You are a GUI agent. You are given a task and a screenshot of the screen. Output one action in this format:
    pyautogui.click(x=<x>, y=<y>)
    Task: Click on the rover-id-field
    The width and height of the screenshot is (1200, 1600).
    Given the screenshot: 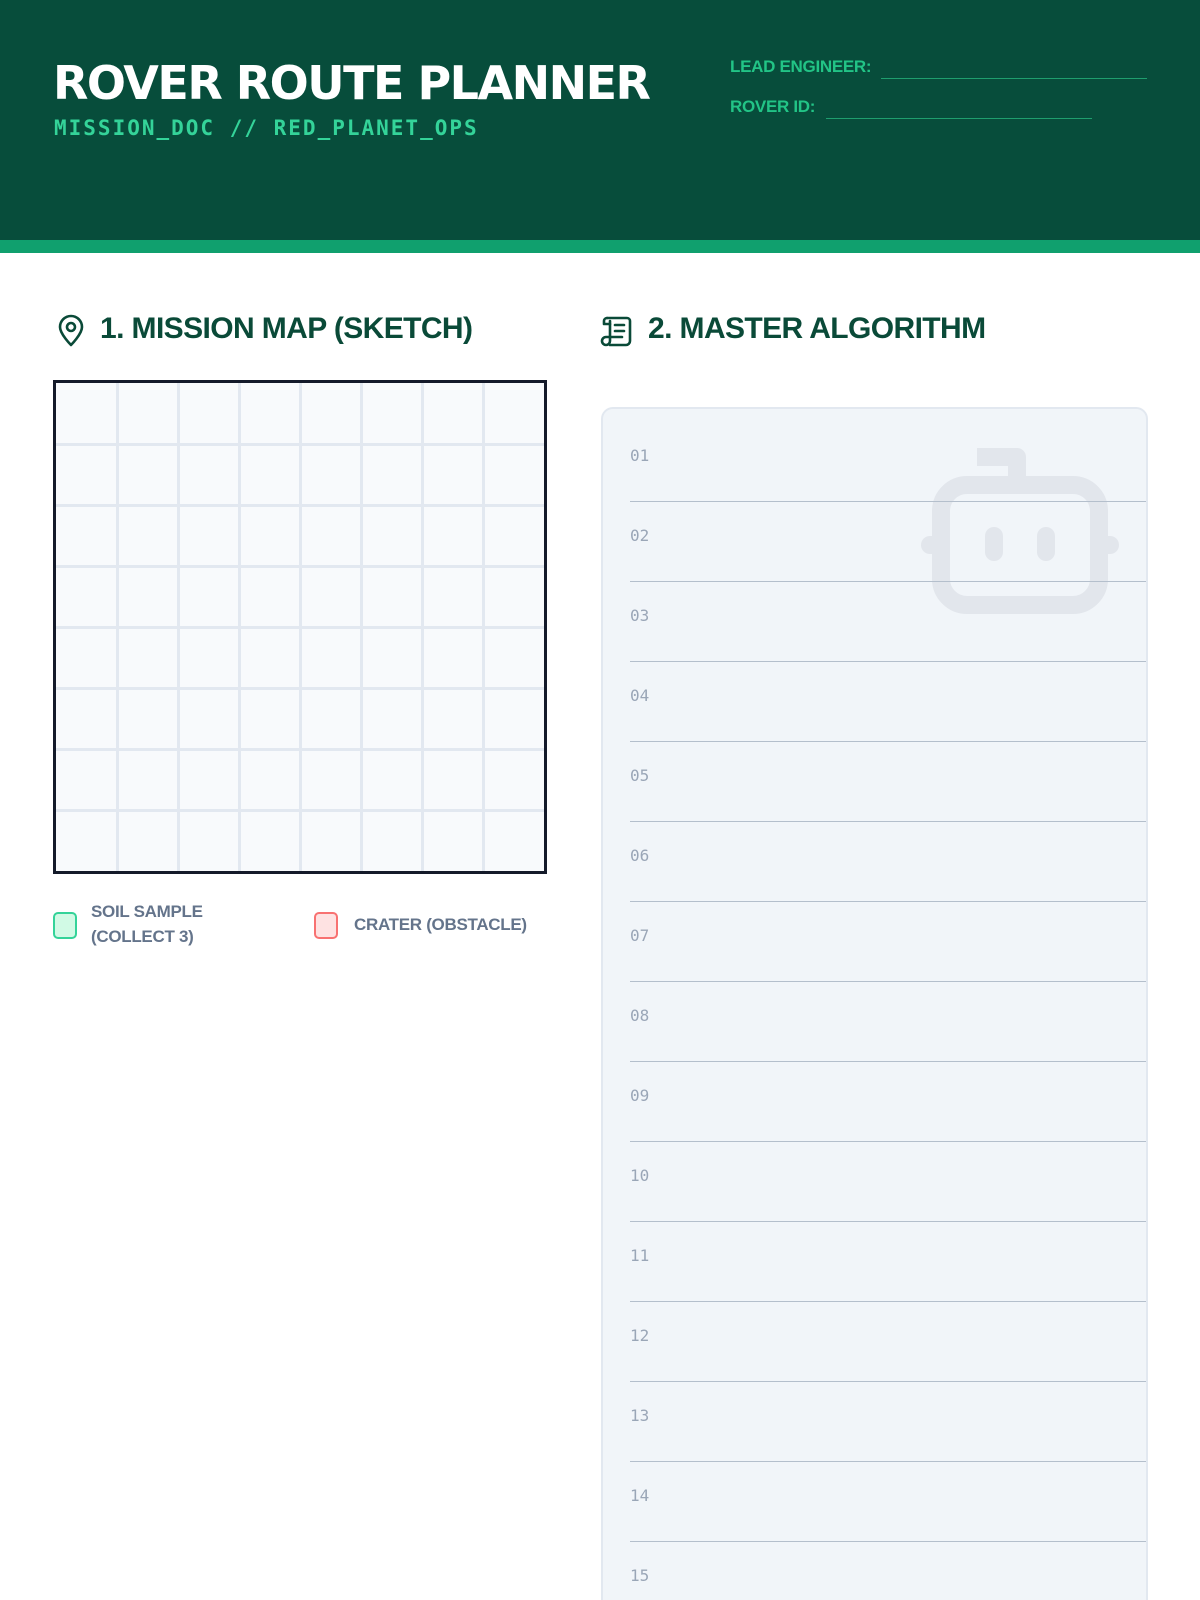 What is the action you would take?
    pyautogui.click(x=959, y=118)
    